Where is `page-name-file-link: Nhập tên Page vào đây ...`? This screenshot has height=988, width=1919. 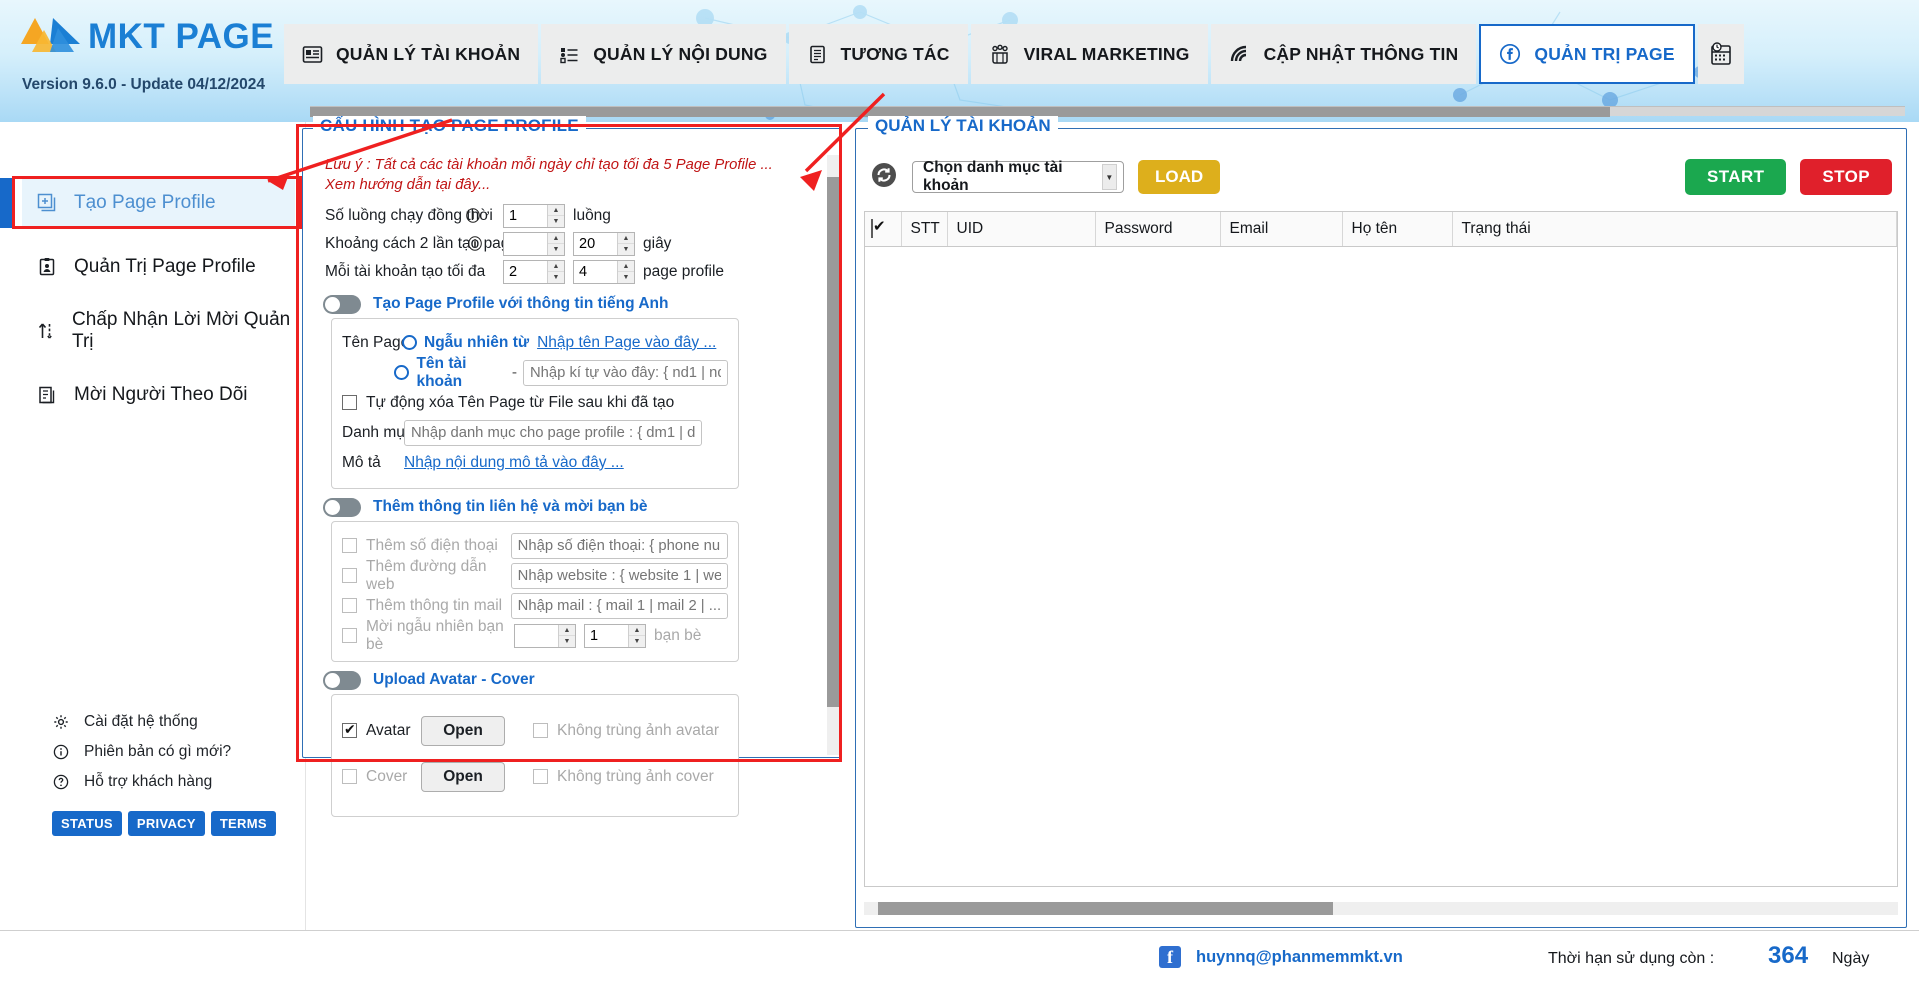
page-name-file-link: Nhập tên Page vào đây ... is located at coordinates (626, 343).